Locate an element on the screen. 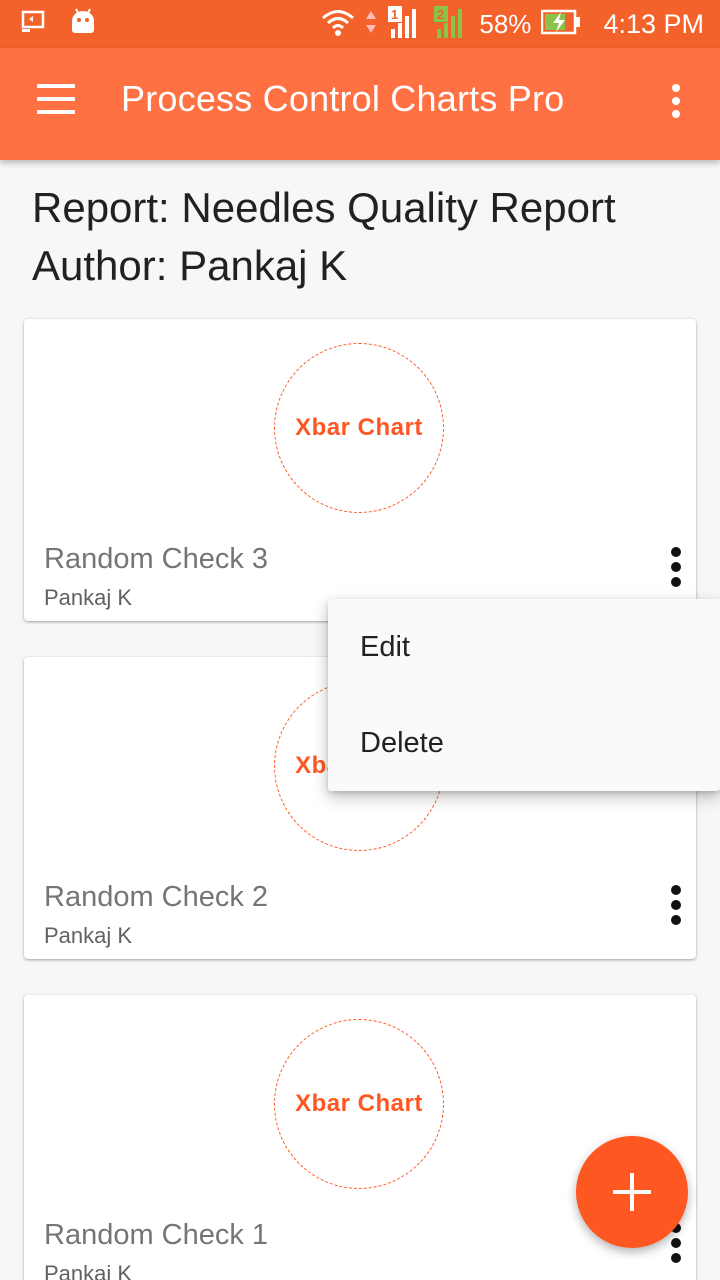 Image resolution: width=720 pixels, height=1280 pixels. android-icon is located at coordinates (83, 24).